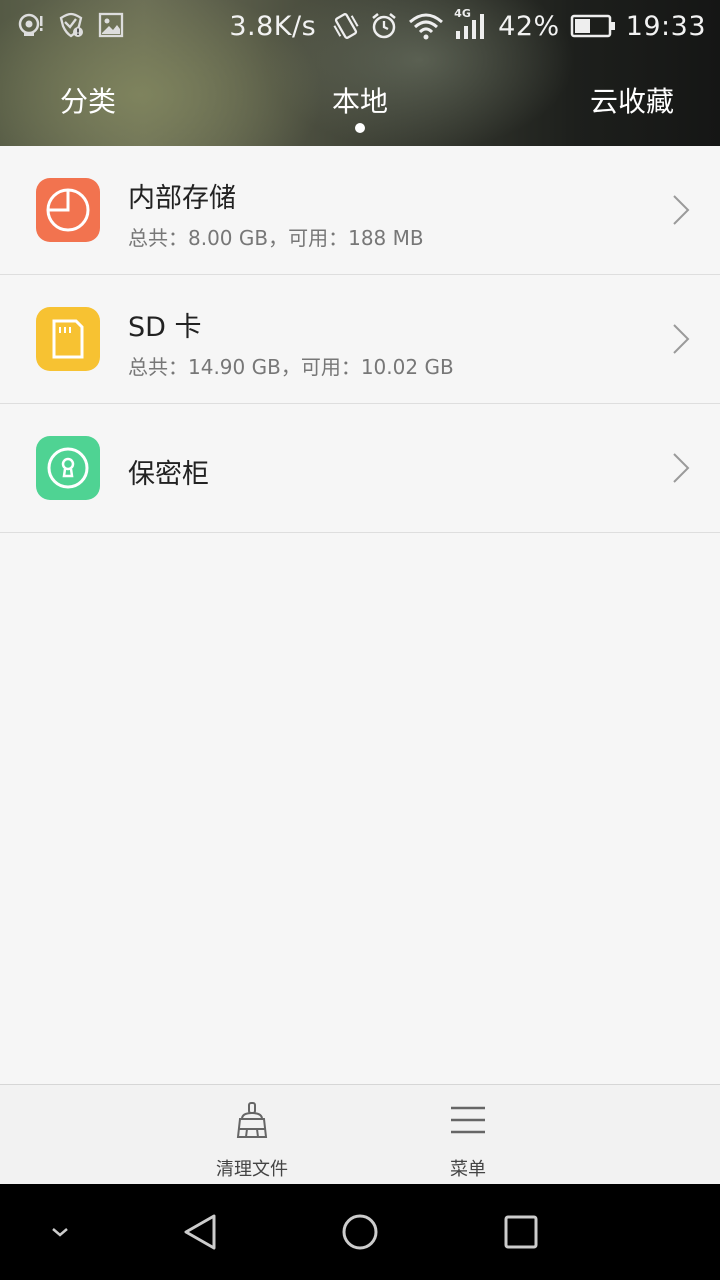 This screenshot has width=720, height=1280. I want to click on image-icon, so click(111, 25).